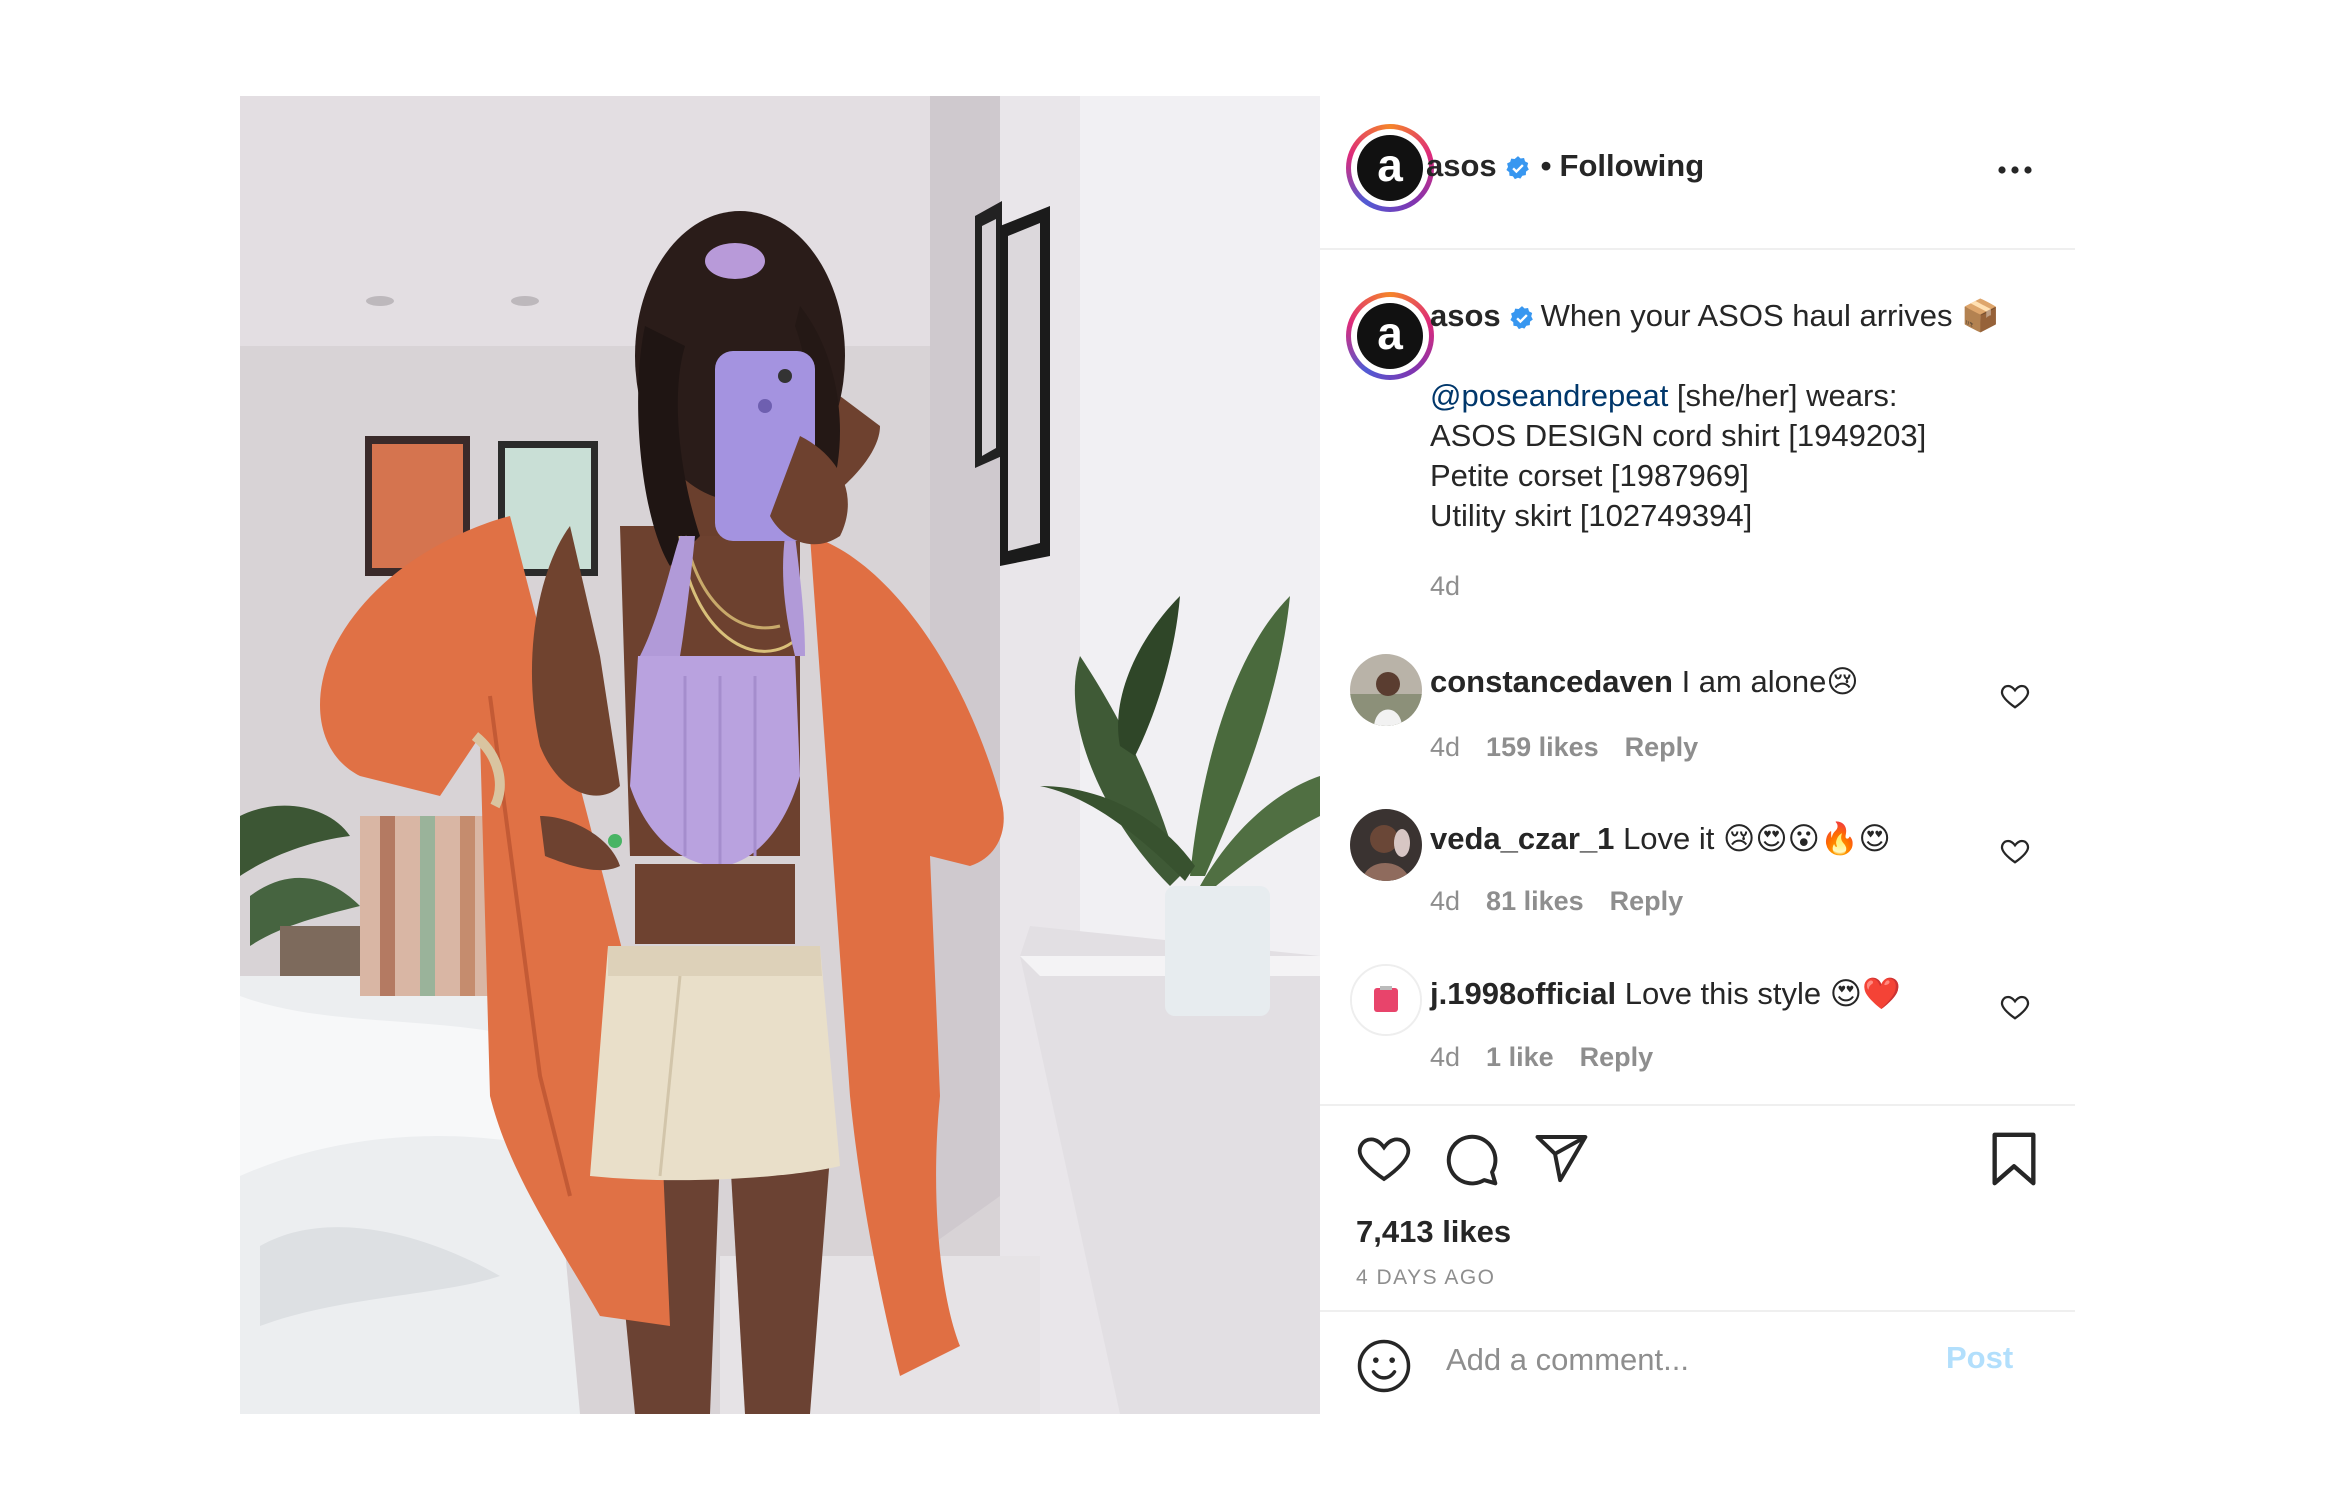 Image resolution: width=2342 pixels, height=1492 pixels. Describe the element at coordinates (2014, 1159) in the screenshot. I see `save-bookmark-icon` at that location.